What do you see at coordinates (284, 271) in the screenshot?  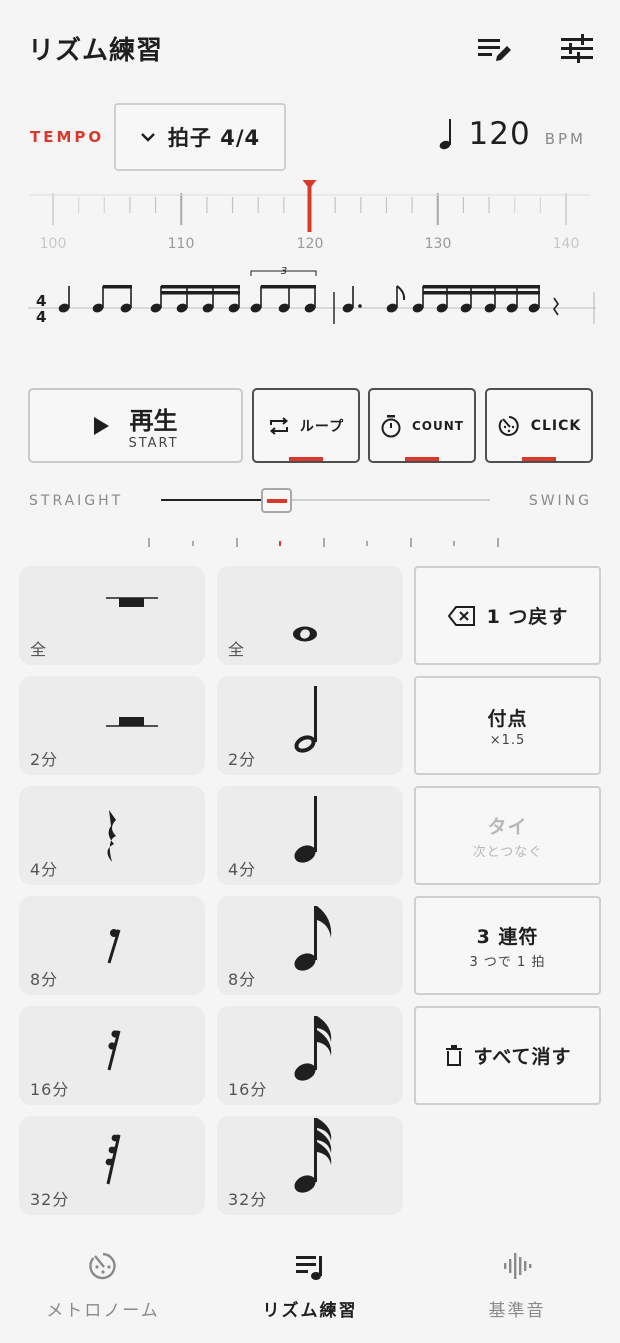 I see `tuplet-label: 3` at bounding box center [284, 271].